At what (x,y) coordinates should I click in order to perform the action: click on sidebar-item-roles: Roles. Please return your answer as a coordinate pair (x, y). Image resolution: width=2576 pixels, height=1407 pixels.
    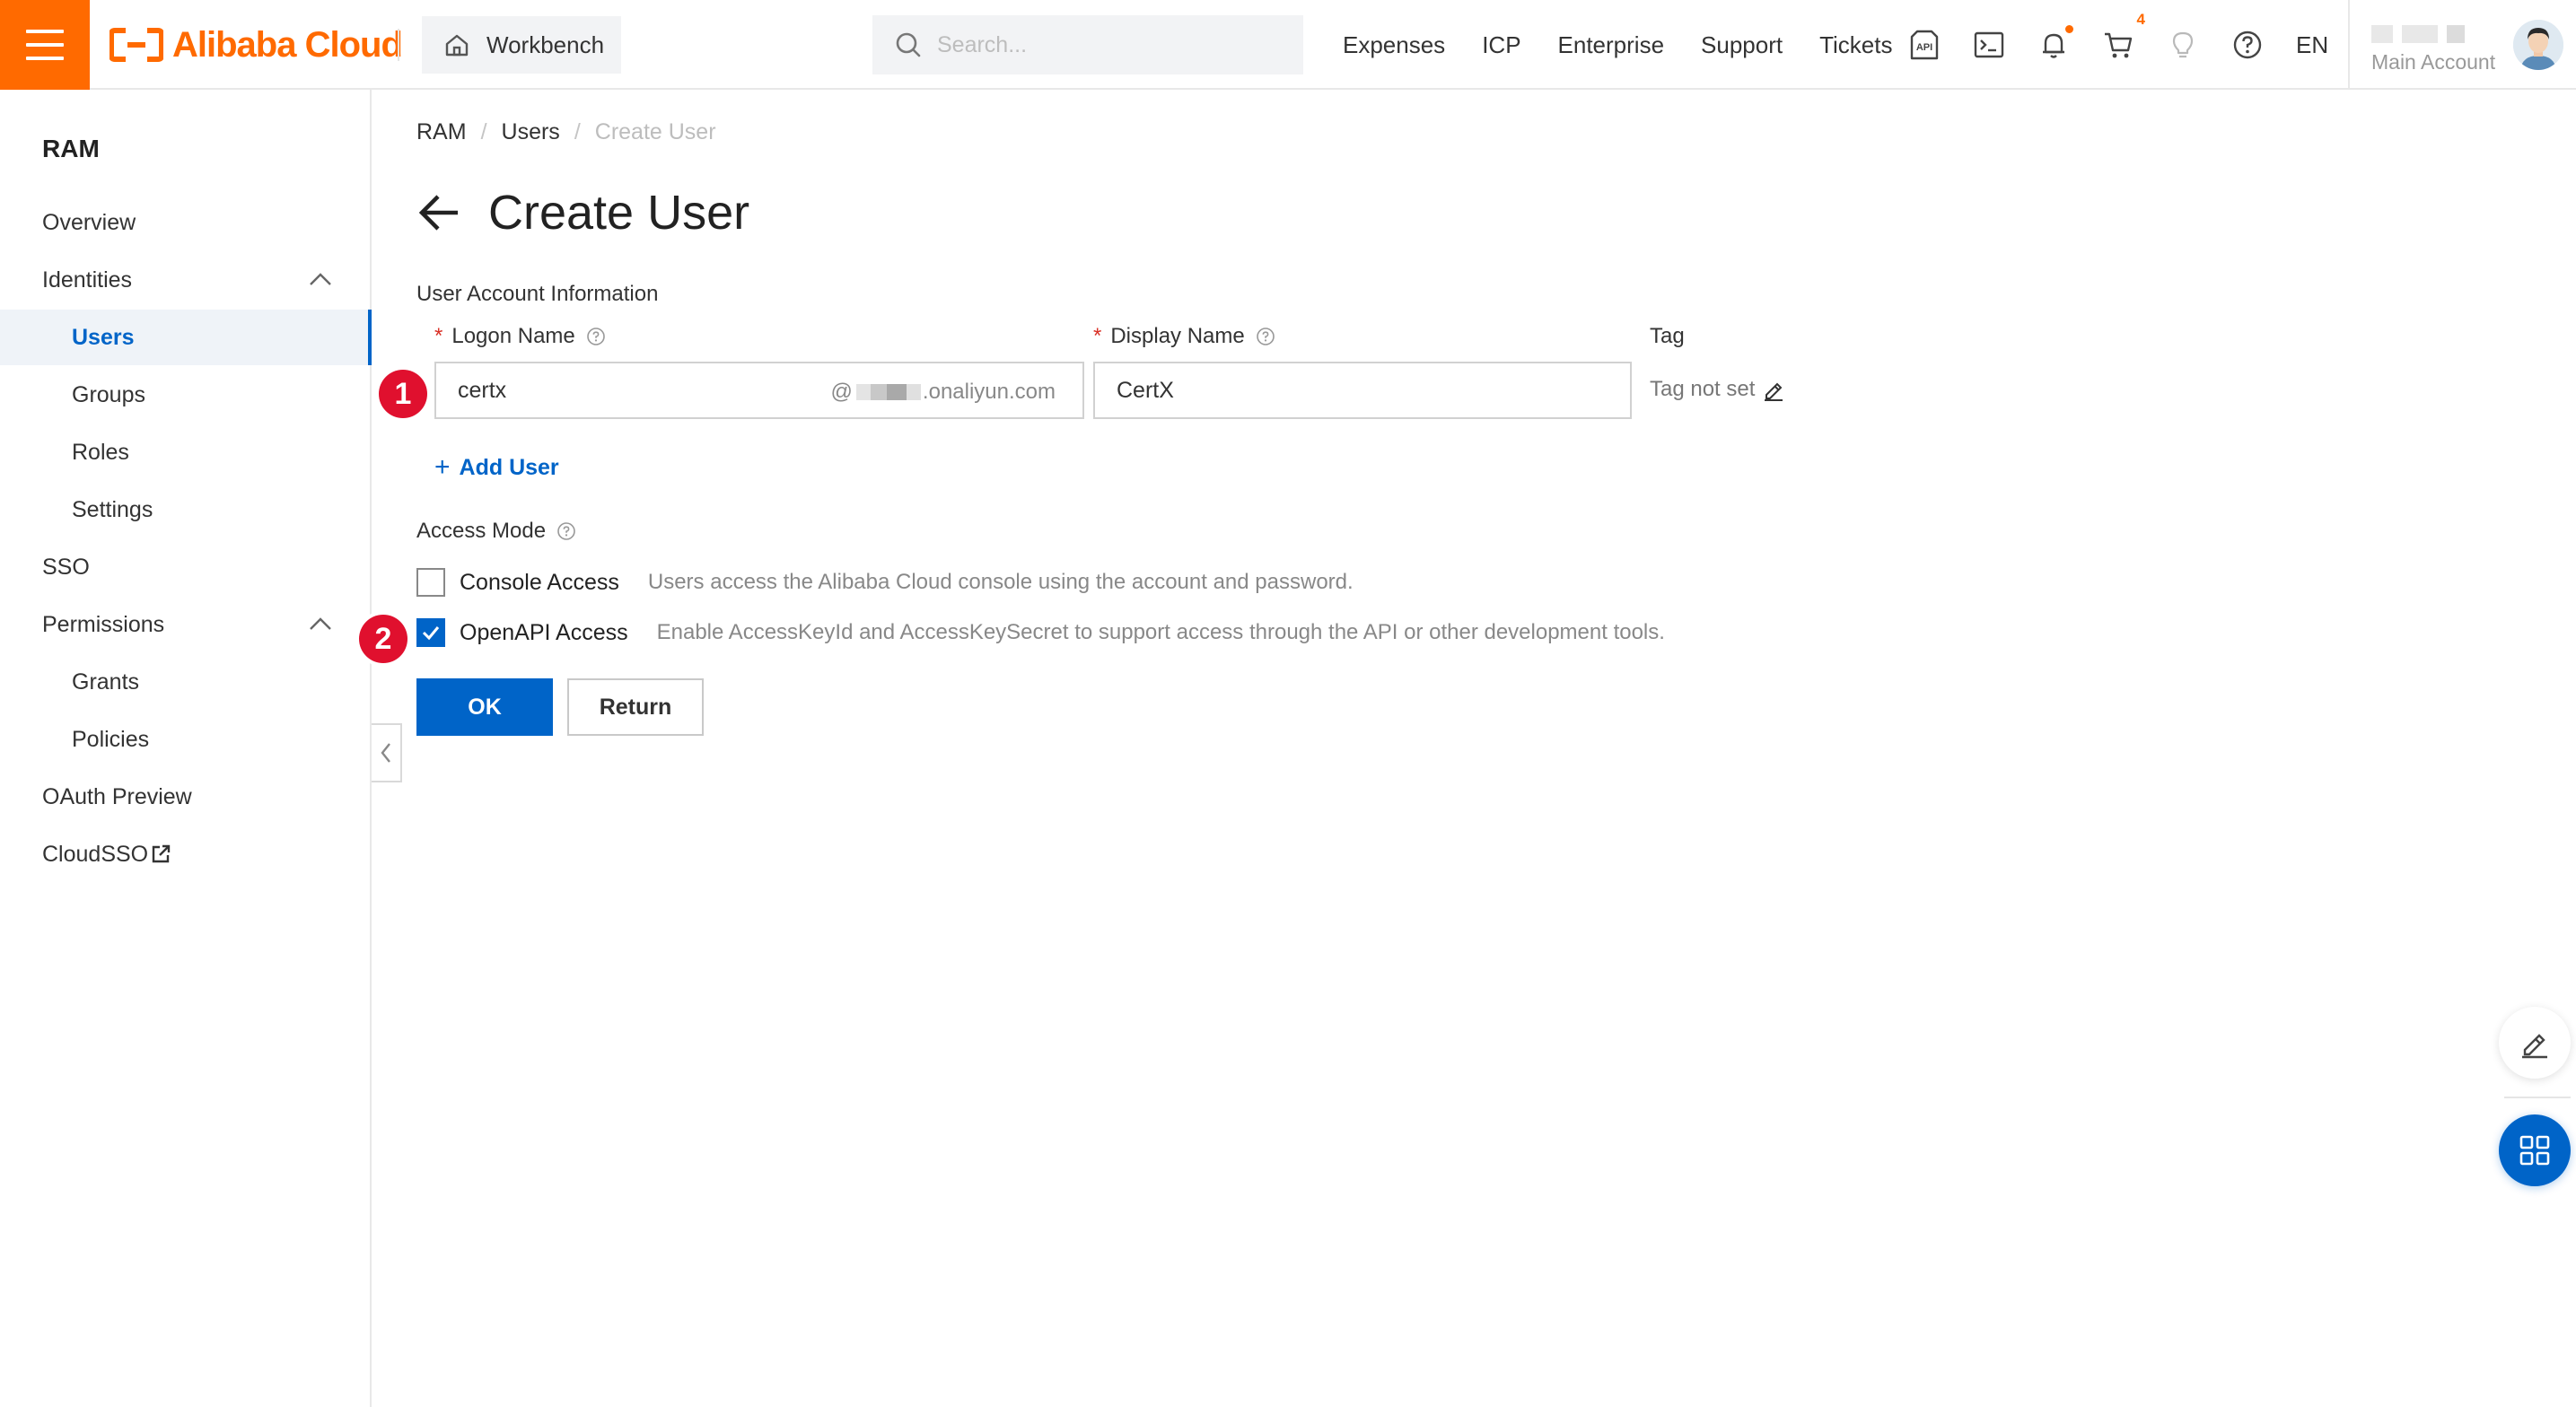
    Looking at the image, I should click on (186, 452).